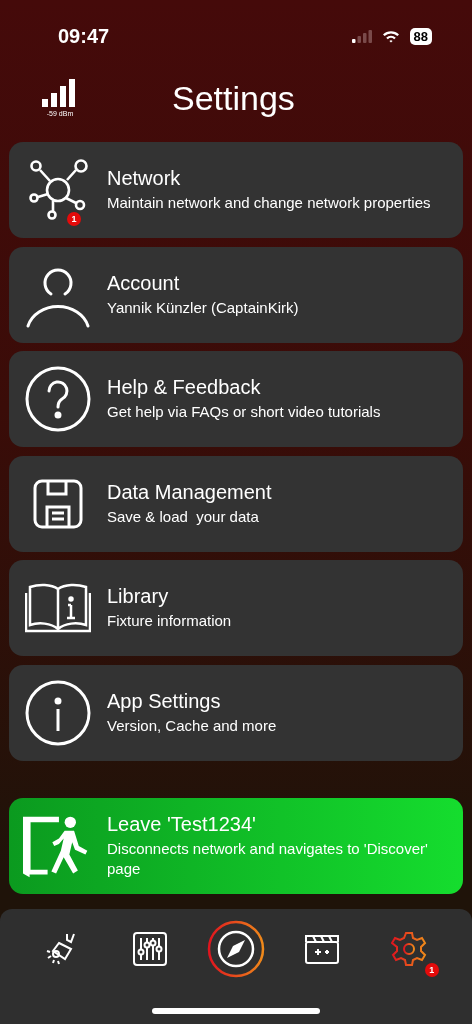 This screenshot has width=472, height=1024. What do you see at coordinates (236, 712) in the screenshot?
I see `settings-item: App Settings Version, Cache and more` at bounding box center [236, 712].